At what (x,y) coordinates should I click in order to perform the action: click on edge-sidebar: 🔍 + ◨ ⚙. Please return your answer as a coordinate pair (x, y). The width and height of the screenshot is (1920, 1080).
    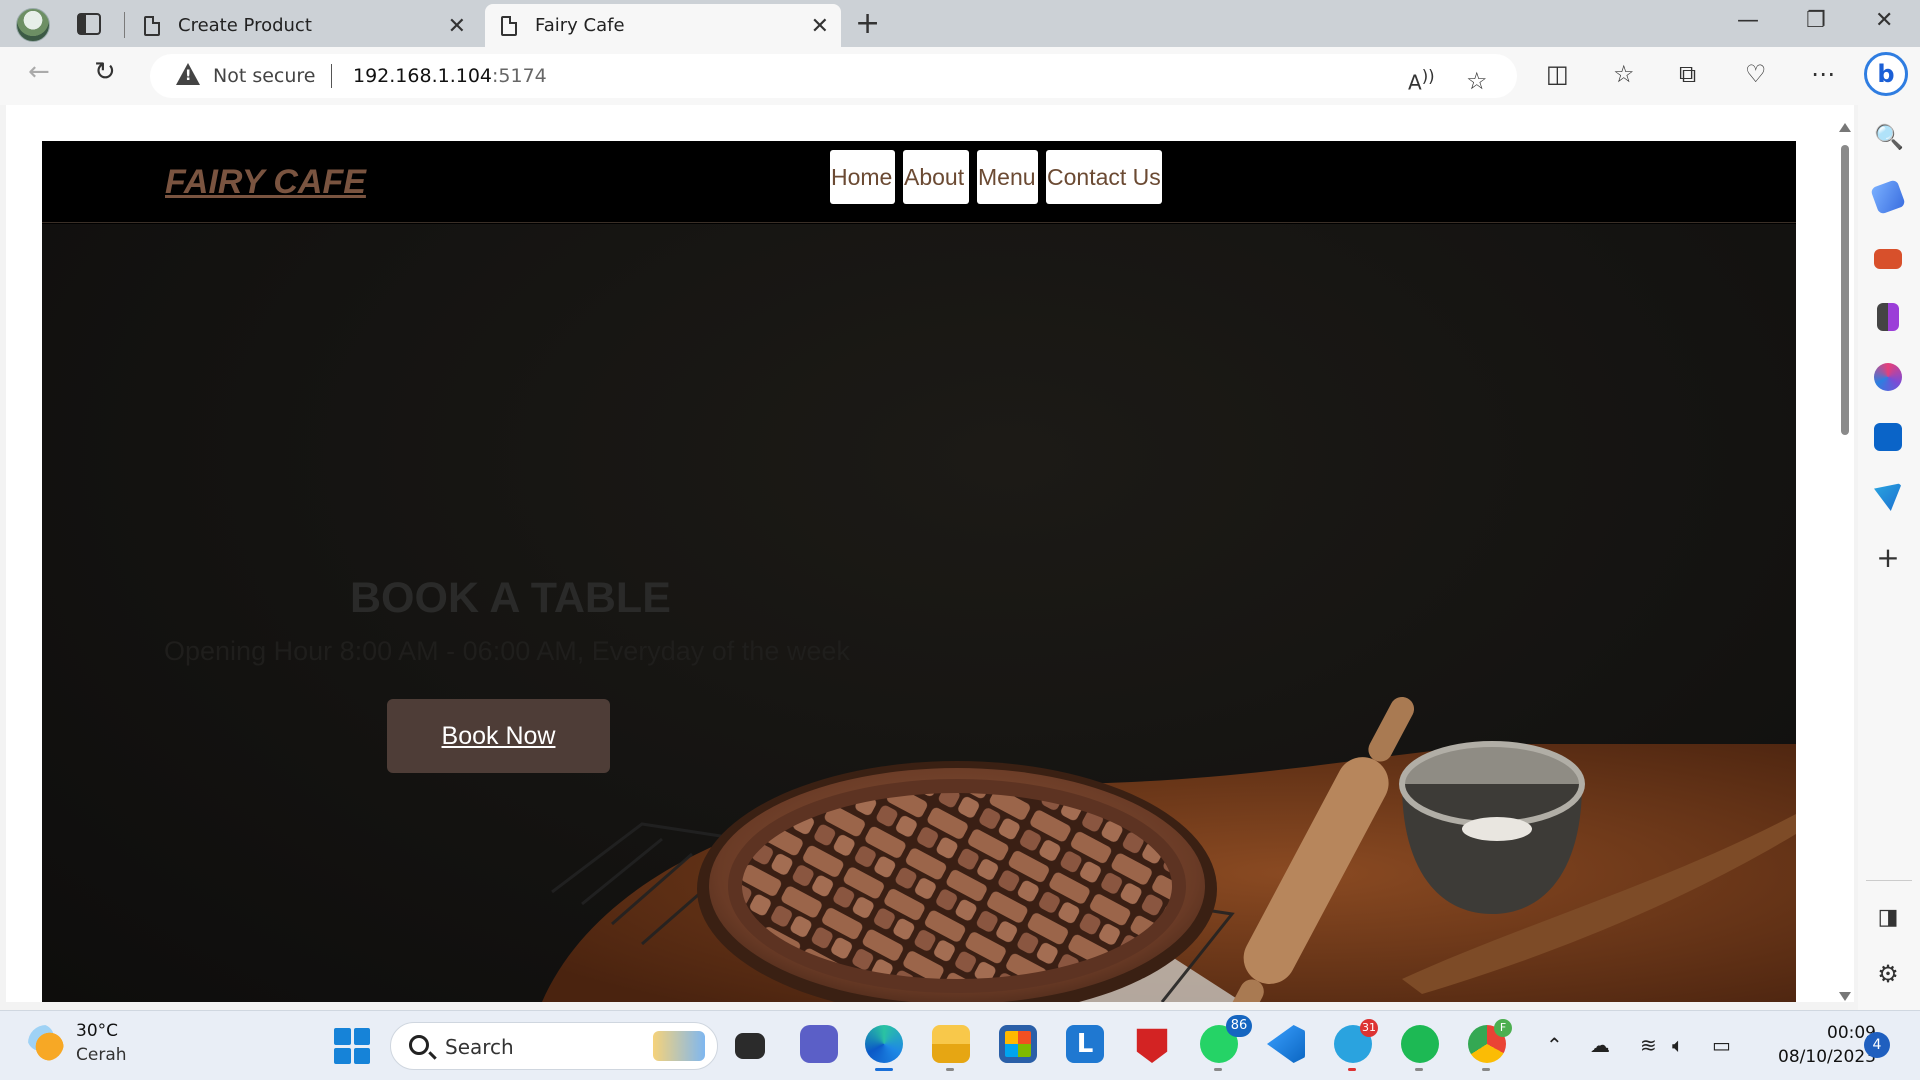
    Looking at the image, I should click on (1889, 557).